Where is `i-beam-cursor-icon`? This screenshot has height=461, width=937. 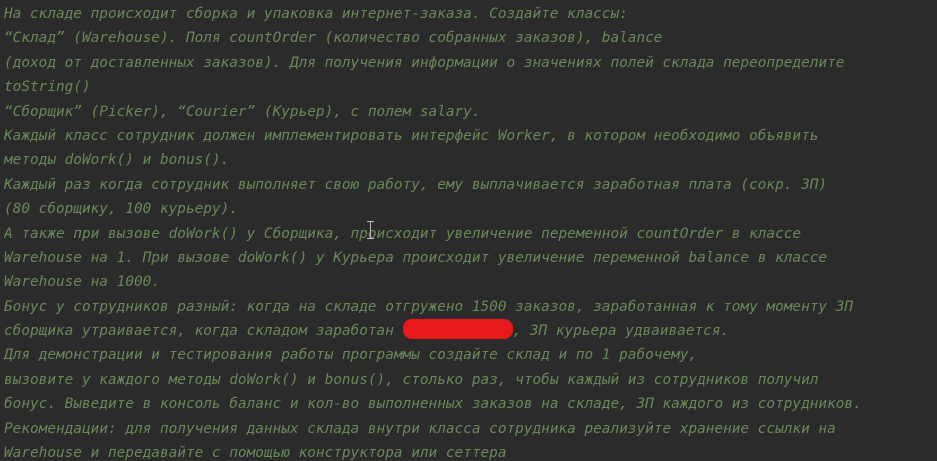
i-beam-cursor-icon is located at coordinates (370, 230).